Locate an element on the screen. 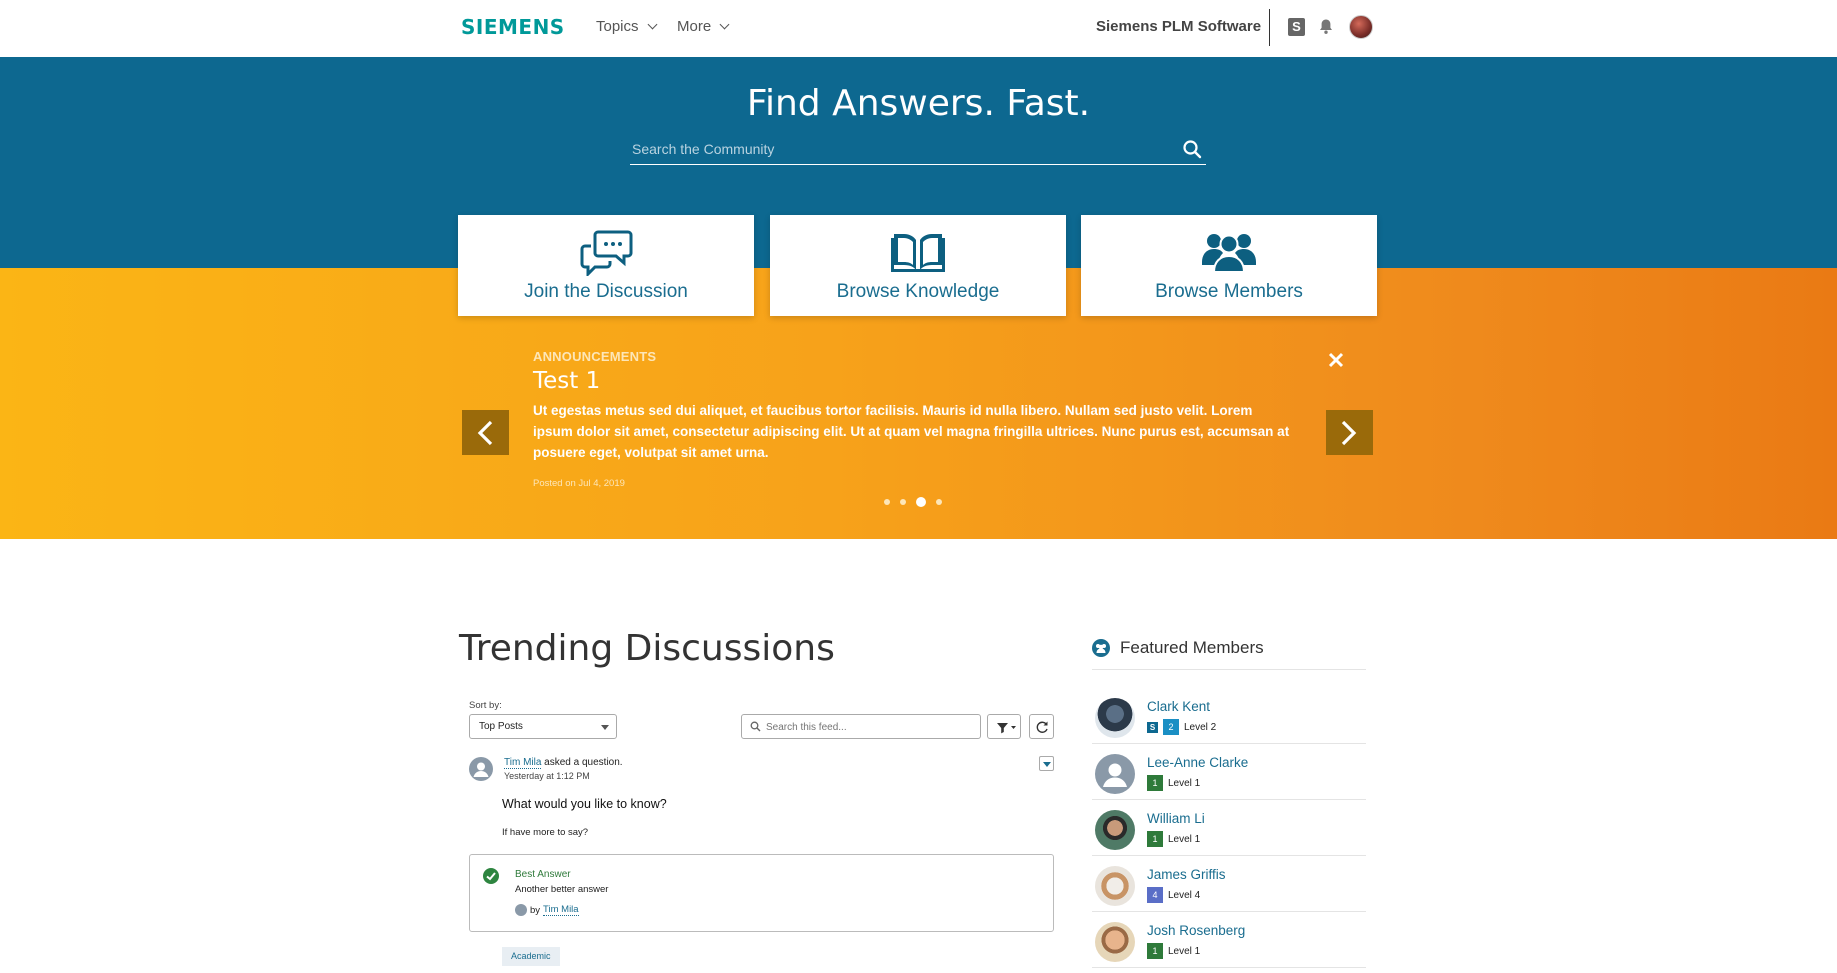  nav-topics-menu: Topics is located at coordinates (626, 26).